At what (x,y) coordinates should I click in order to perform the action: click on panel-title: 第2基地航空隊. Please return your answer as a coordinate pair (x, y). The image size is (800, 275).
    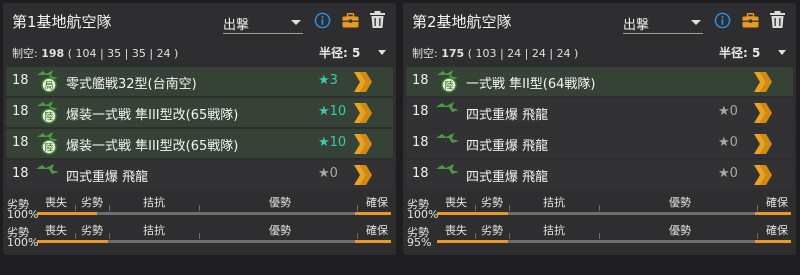
    Looking at the image, I should click on (462, 22).